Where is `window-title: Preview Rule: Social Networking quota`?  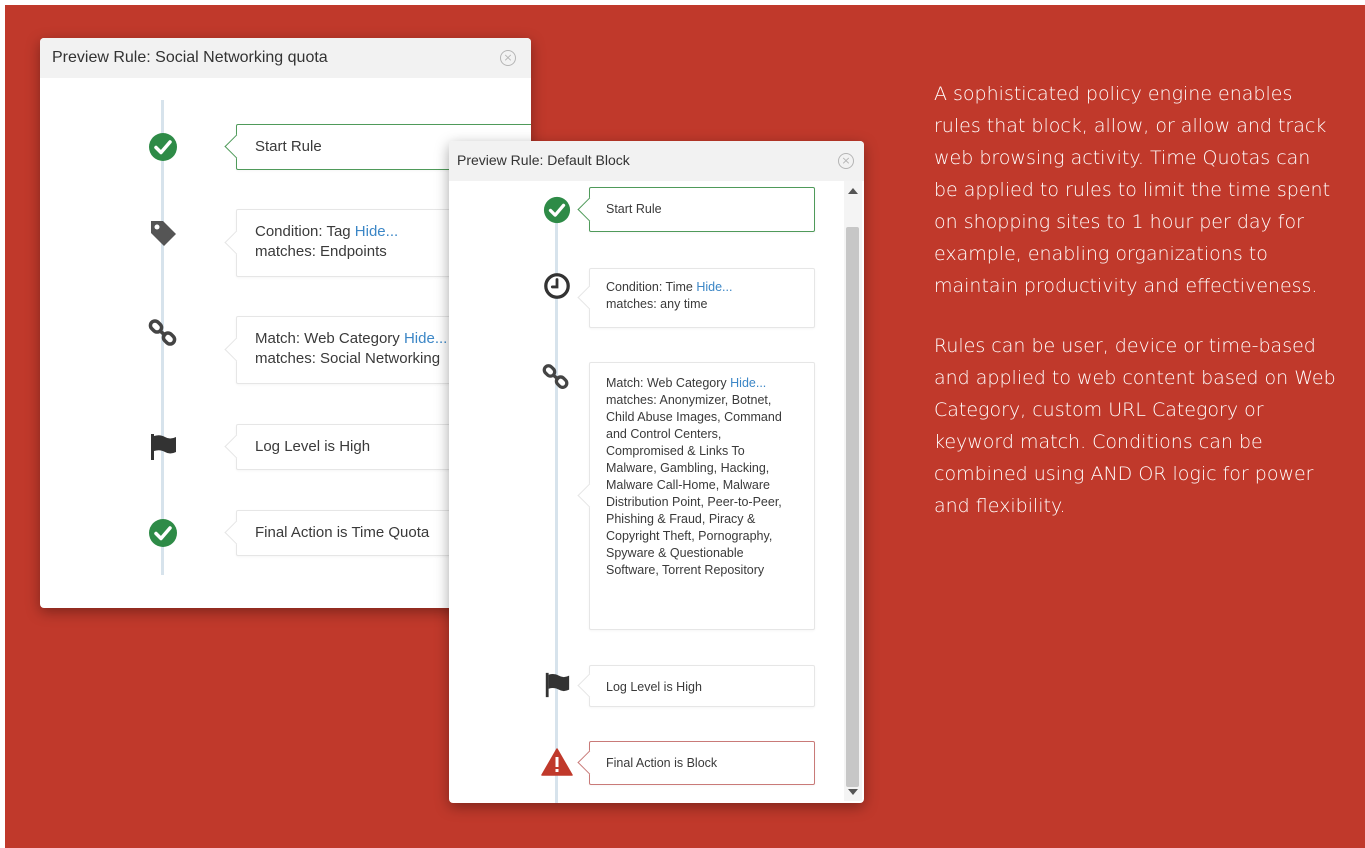 window-title: Preview Rule: Social Networking quota is located at coordinates (190, 57).